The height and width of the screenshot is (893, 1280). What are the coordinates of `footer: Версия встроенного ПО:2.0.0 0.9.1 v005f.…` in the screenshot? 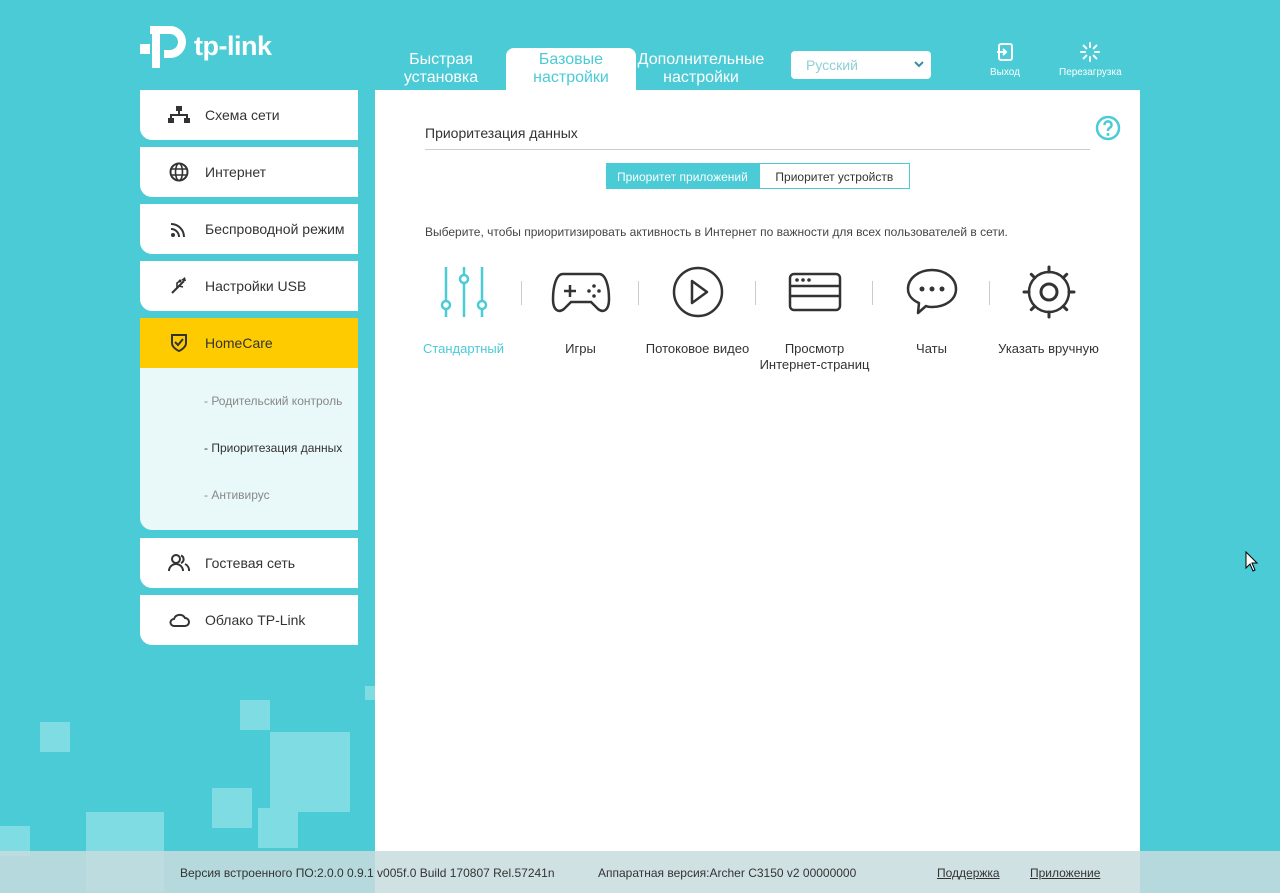 It's located at (640, 872).